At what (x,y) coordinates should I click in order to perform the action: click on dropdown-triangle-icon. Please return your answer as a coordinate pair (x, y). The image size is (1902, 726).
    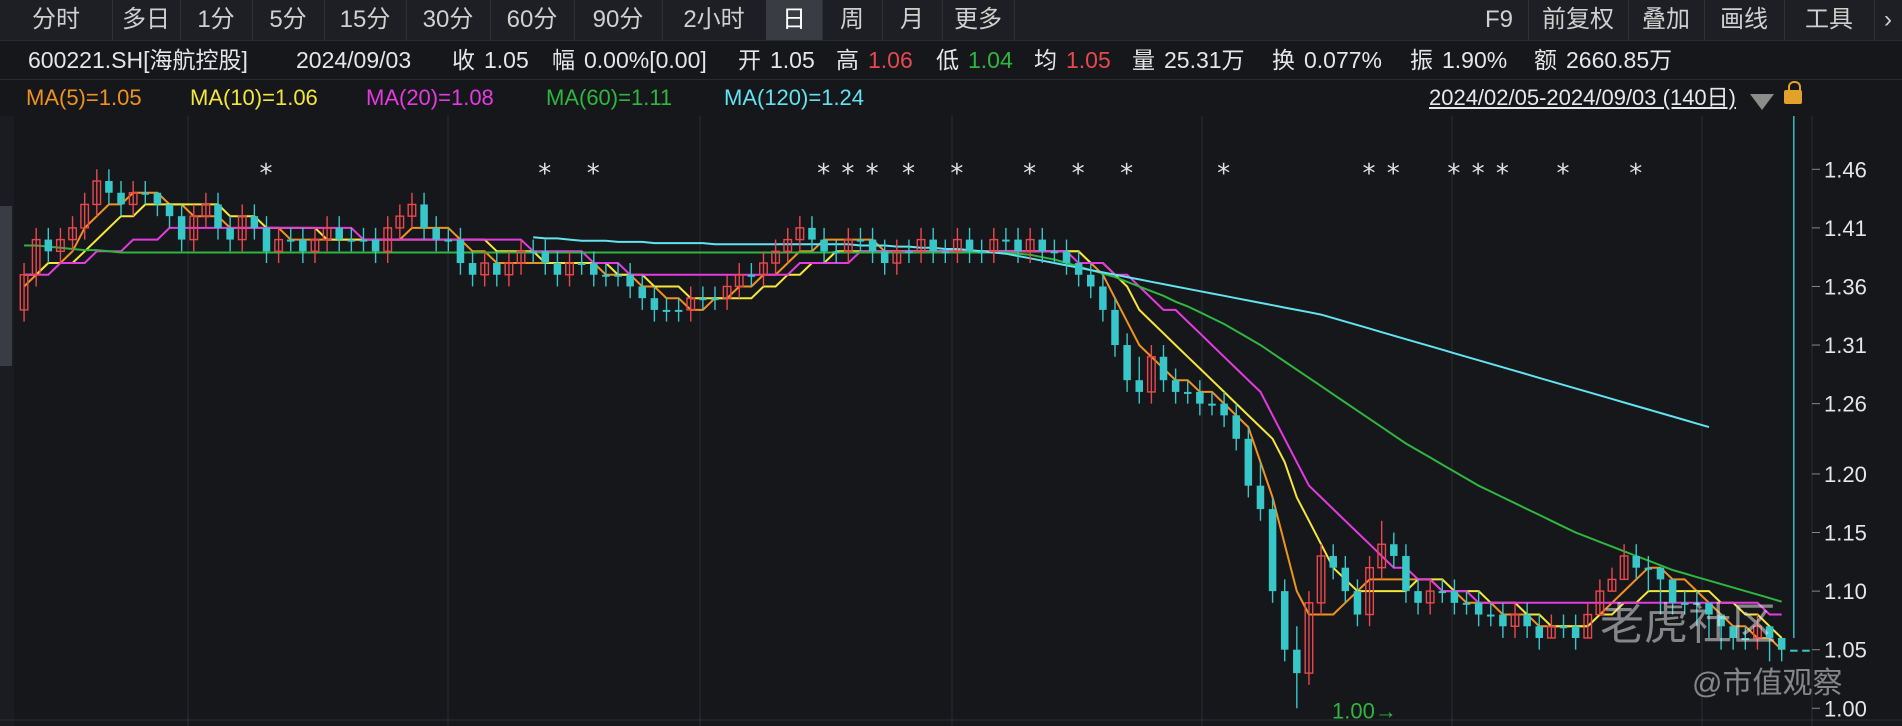
    Looking at the image, I should click on (1762, 102).